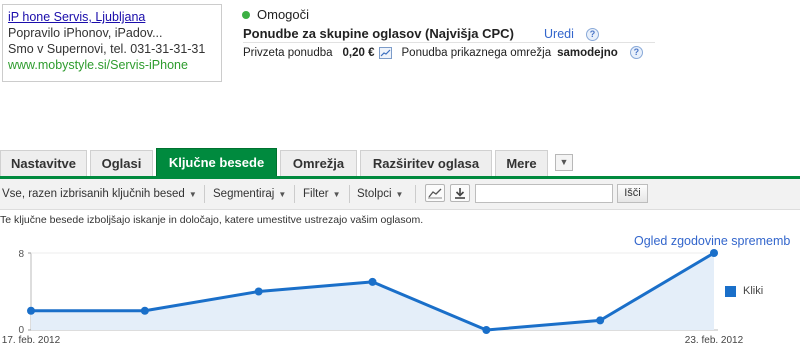  What do you see at coordinates (753, 291) in the screenshot?
I see `legend-label-clicks: Kliki` at bounding box center [753, 291].